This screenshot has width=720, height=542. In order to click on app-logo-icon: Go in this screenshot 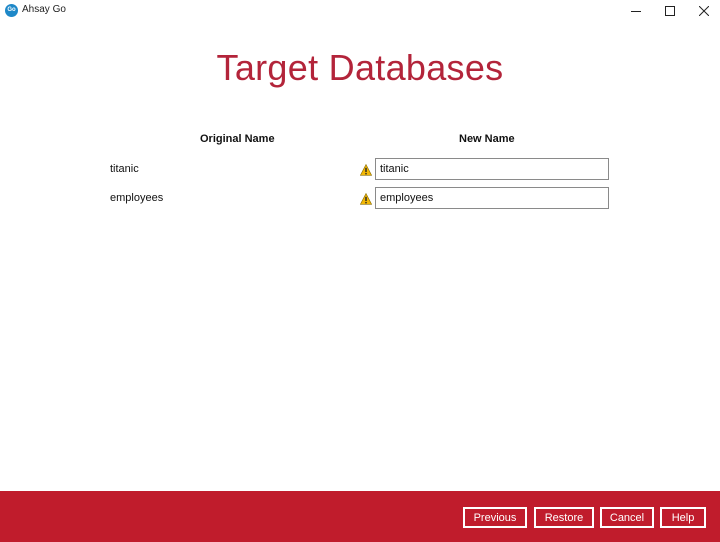, I will do `click(11, 10)`.